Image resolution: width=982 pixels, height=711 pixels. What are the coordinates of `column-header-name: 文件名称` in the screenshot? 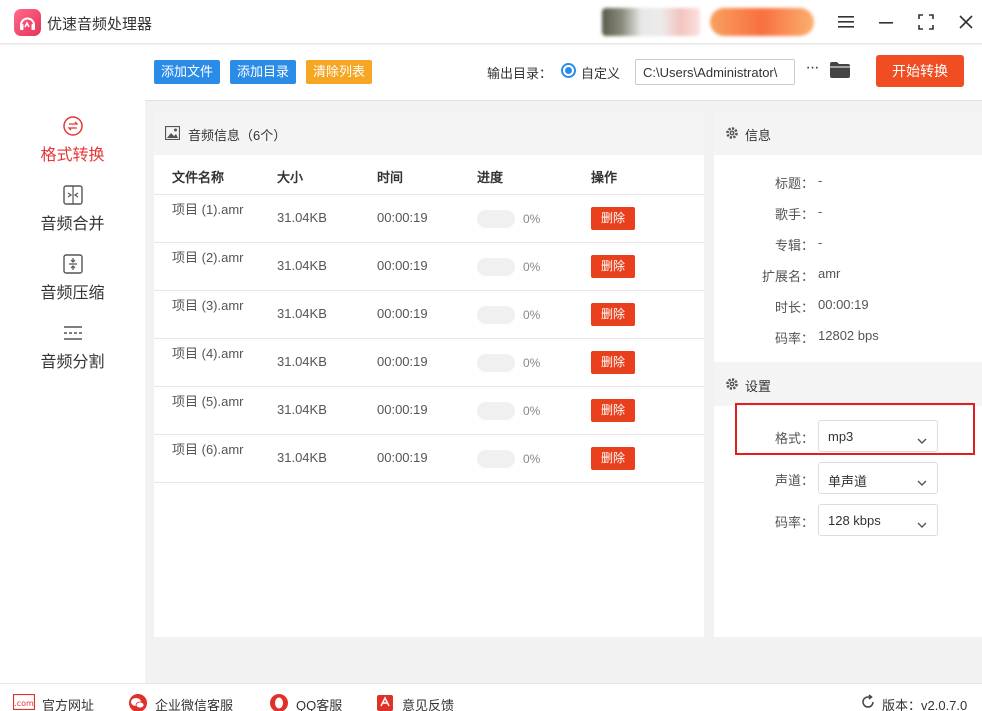 It's located at (198, 177).